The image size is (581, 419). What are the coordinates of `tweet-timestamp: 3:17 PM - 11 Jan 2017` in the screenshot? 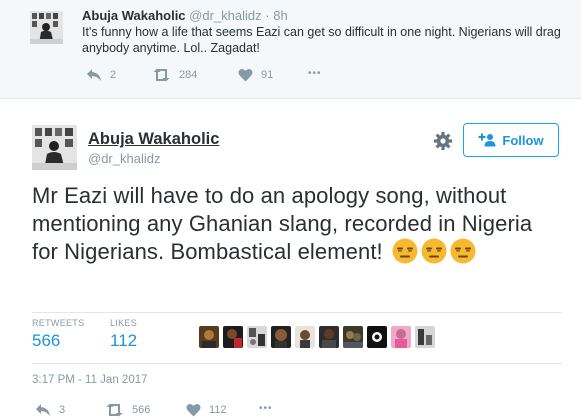 It's located at (90, 380).